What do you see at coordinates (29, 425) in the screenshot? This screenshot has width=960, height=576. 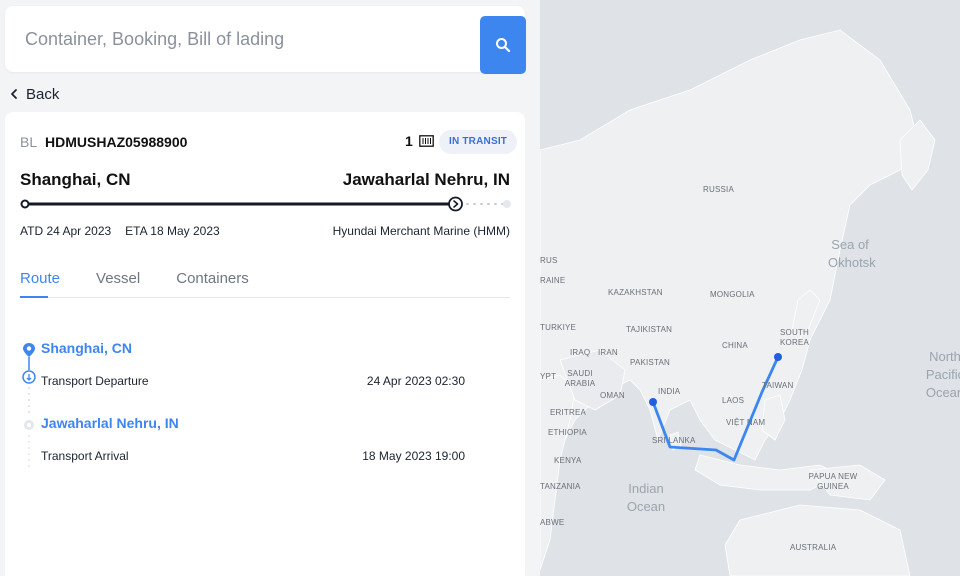 I see `destination-pin-icon` at bounding box center [29, 425].